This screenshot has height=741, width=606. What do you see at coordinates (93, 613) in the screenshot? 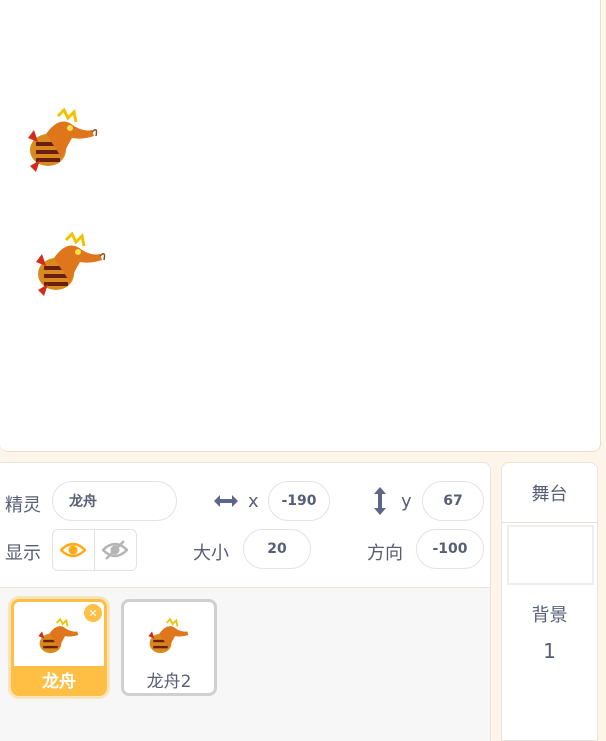
I see `delete-sprite-button: ✕` at bounding box center [93, 613].